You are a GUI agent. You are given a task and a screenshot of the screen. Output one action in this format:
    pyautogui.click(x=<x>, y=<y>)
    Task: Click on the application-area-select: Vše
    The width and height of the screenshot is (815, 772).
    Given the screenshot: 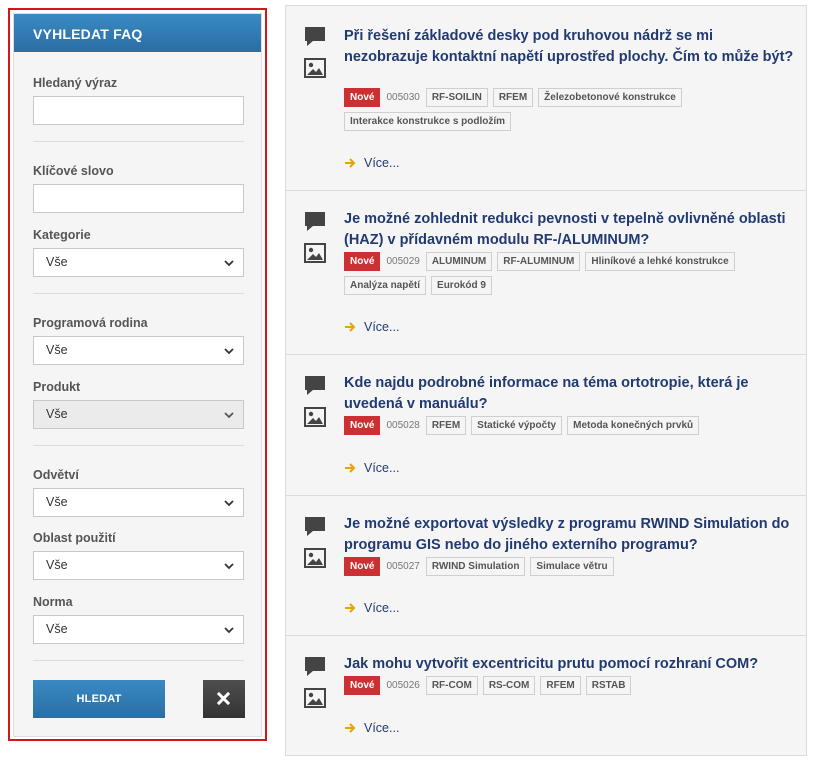 What is the action you would take?
    pyautogui.click(x=138, y=565)
    